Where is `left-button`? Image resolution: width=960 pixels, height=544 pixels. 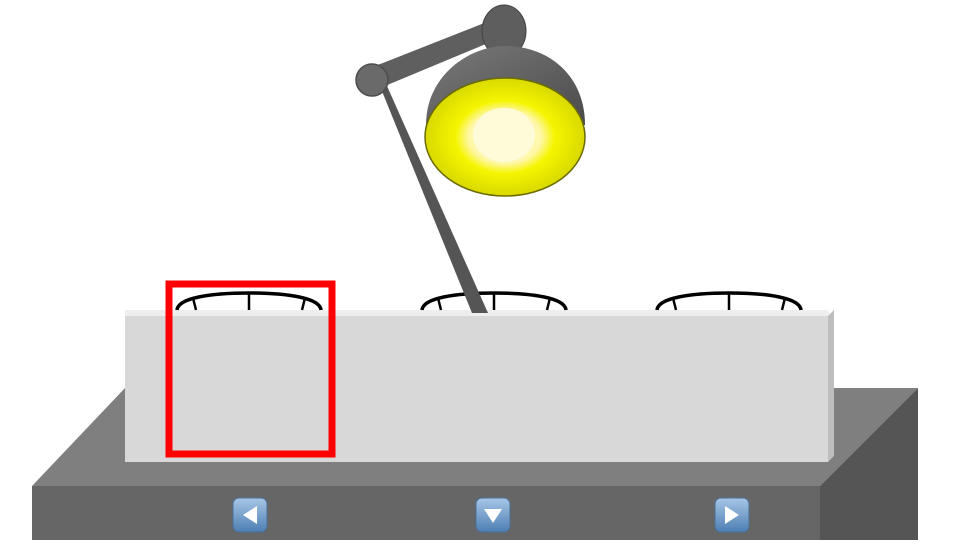
left-button is located at coordinates (250, 515).